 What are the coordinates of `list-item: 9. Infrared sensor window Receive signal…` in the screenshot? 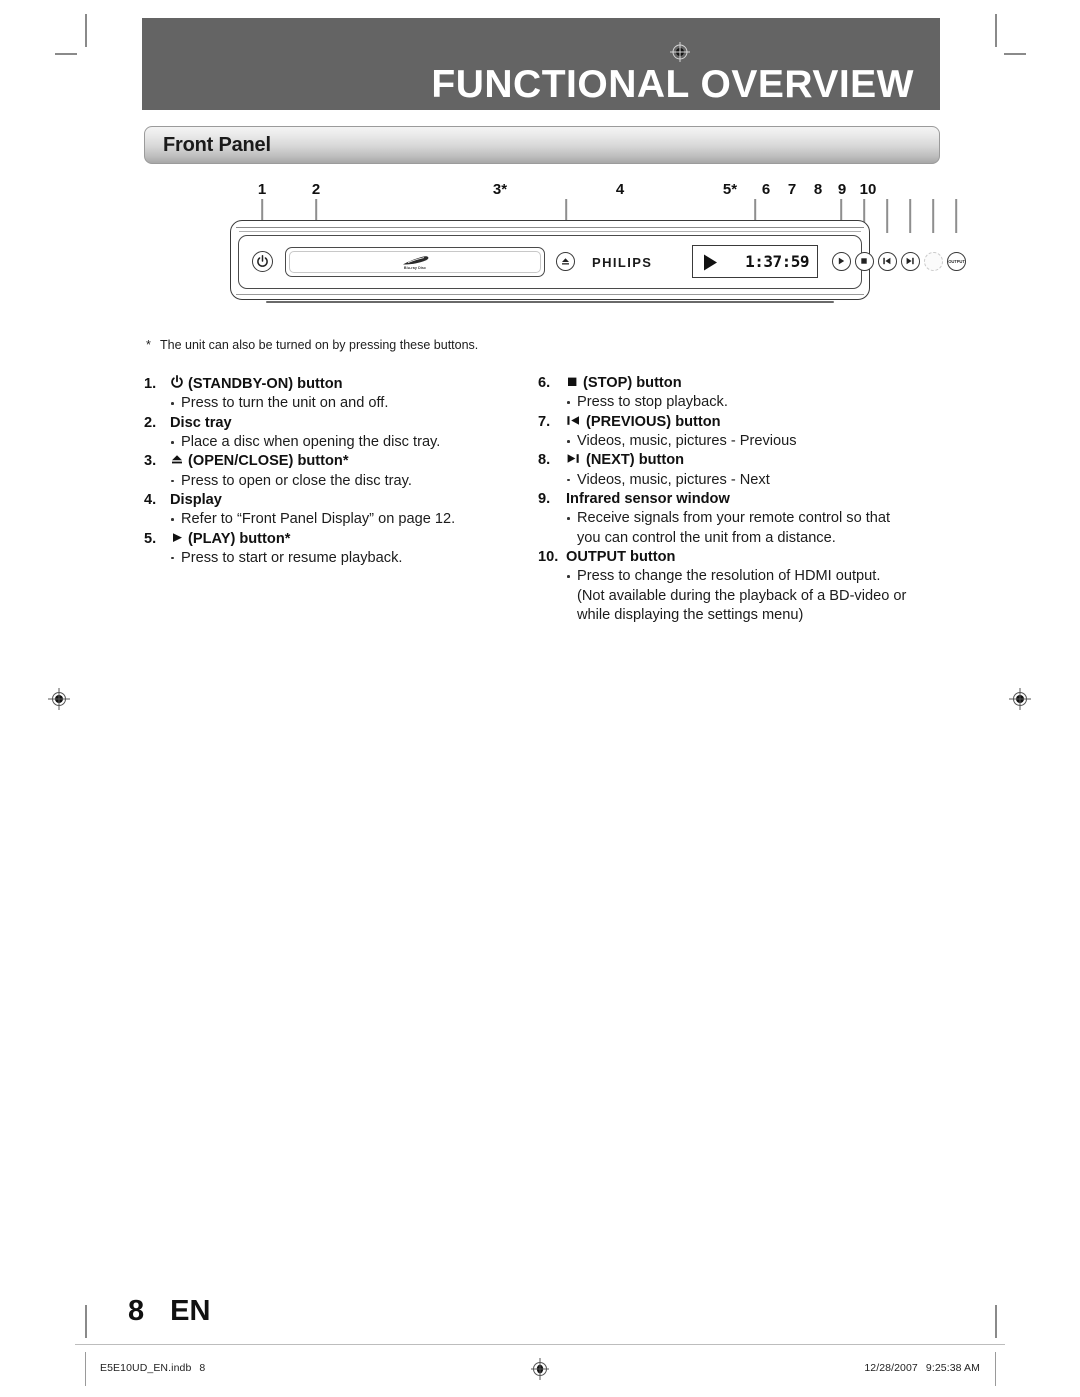 It's located at (743, 519).